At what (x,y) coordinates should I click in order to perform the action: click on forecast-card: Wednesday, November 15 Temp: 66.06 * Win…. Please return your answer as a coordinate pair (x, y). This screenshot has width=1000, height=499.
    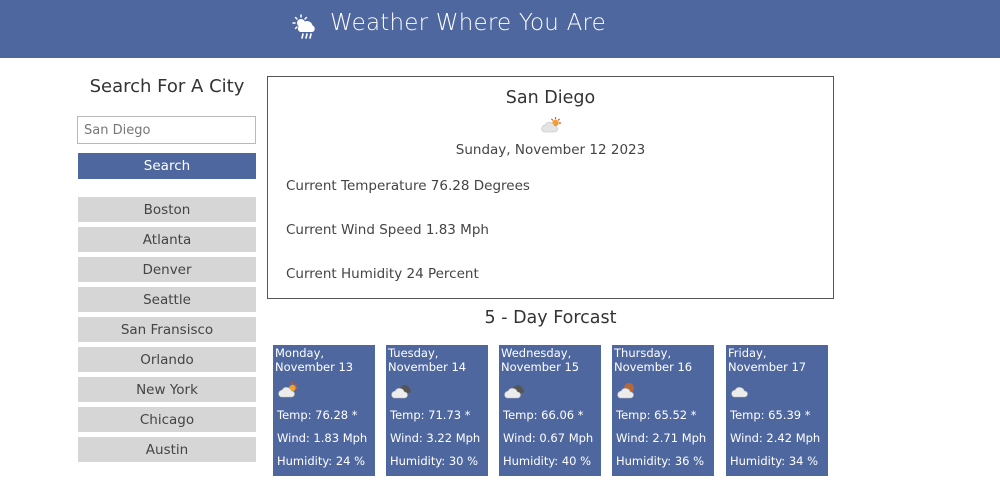
    Looking at the image, I should click on (550, 410).